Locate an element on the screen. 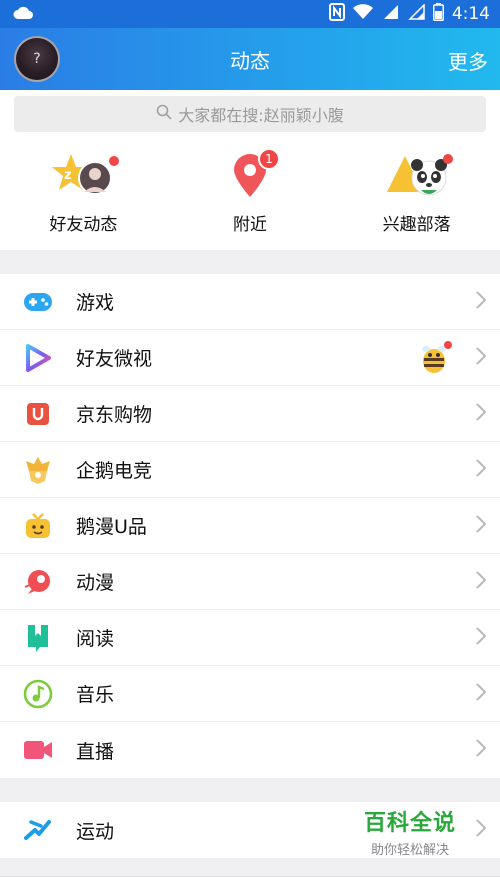  signal-icon is located at coordinates (390, 14).